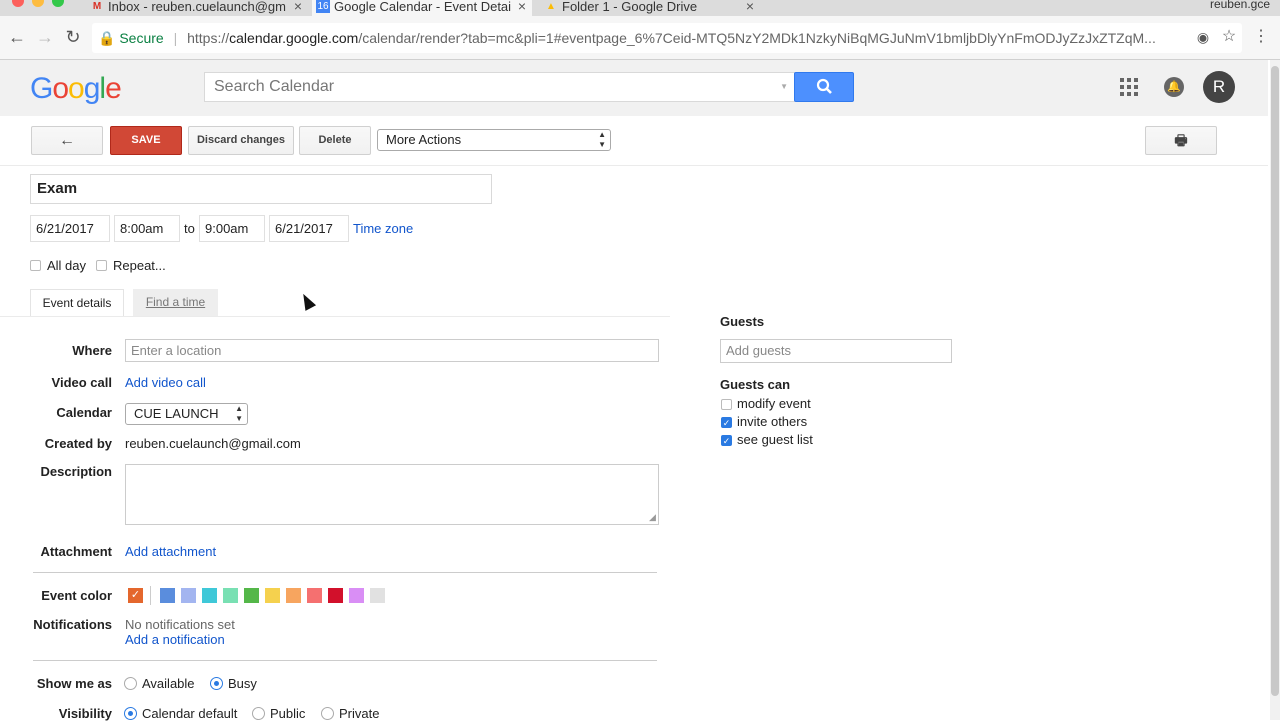 This screenshot has width=1280, height=721. Describe the element at coordinates (101, 265) in the screenshot. I see `repeat-checkbox` at that location.